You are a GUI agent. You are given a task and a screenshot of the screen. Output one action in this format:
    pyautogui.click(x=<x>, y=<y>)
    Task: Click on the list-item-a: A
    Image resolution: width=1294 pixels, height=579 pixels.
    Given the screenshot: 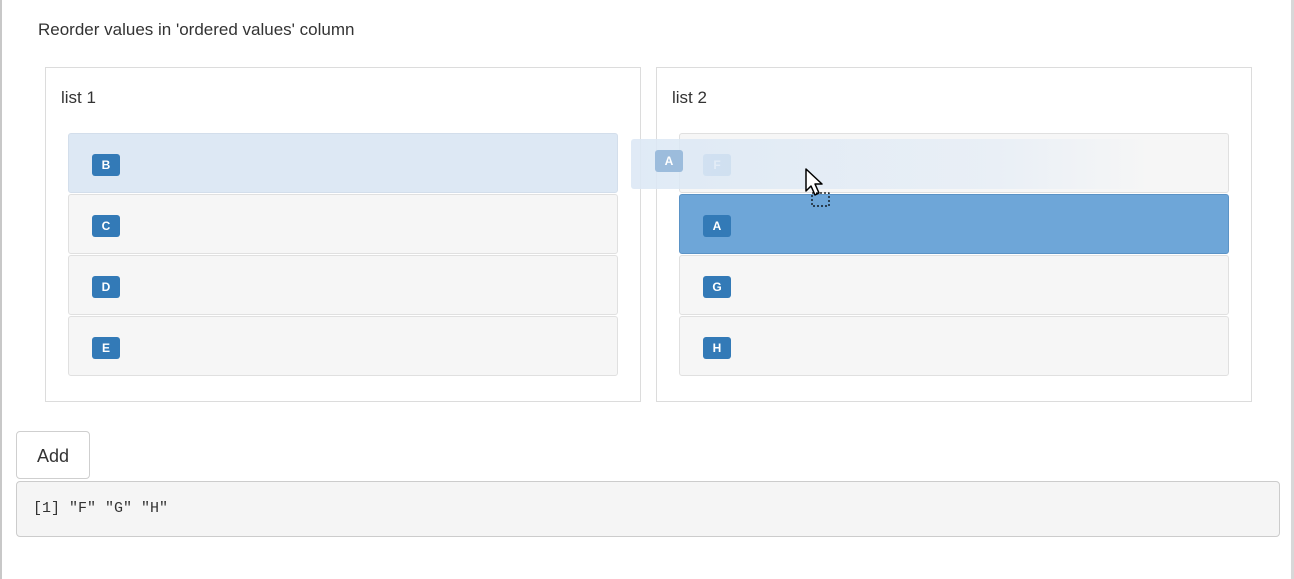 What is the action you would take?
    pyautogui.click(x=954, y=224)
    